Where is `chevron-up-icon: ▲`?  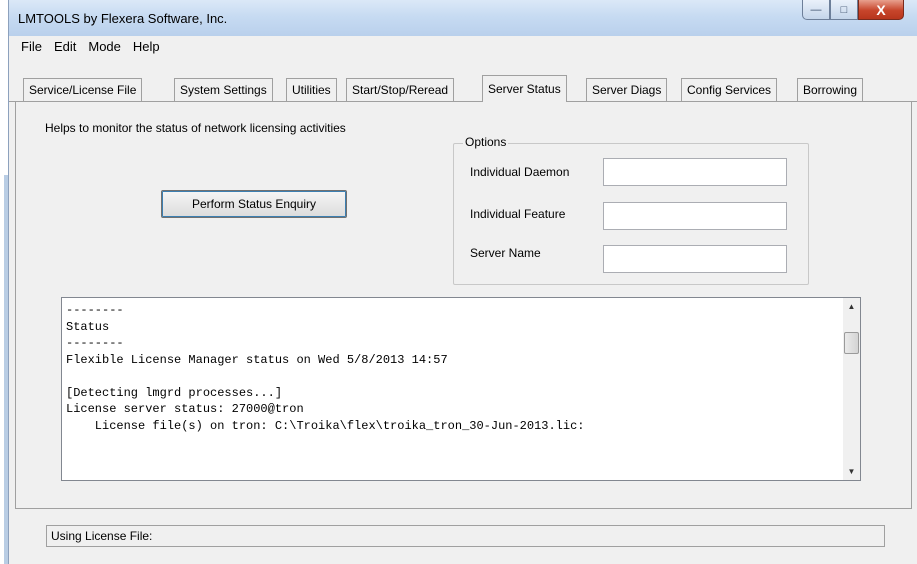
chevron-up-icon: ▲ is located at coordinates (851, 306).